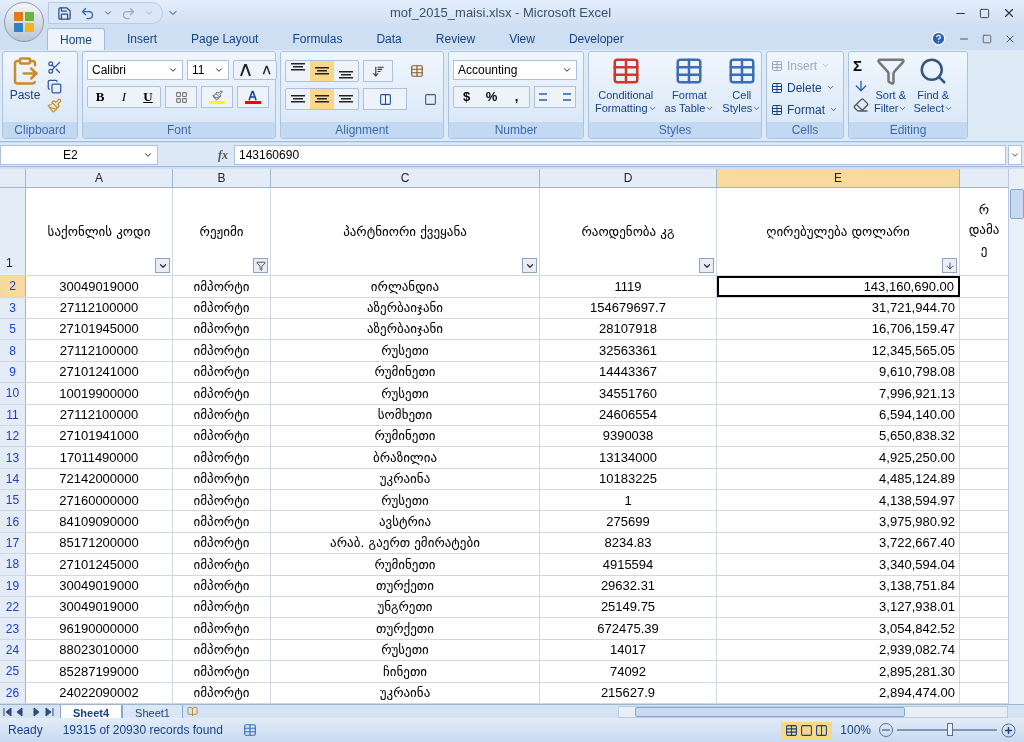  Describe the element at coordinates (13, 500) in the screenshot. I see `row-header: 15` at that location.